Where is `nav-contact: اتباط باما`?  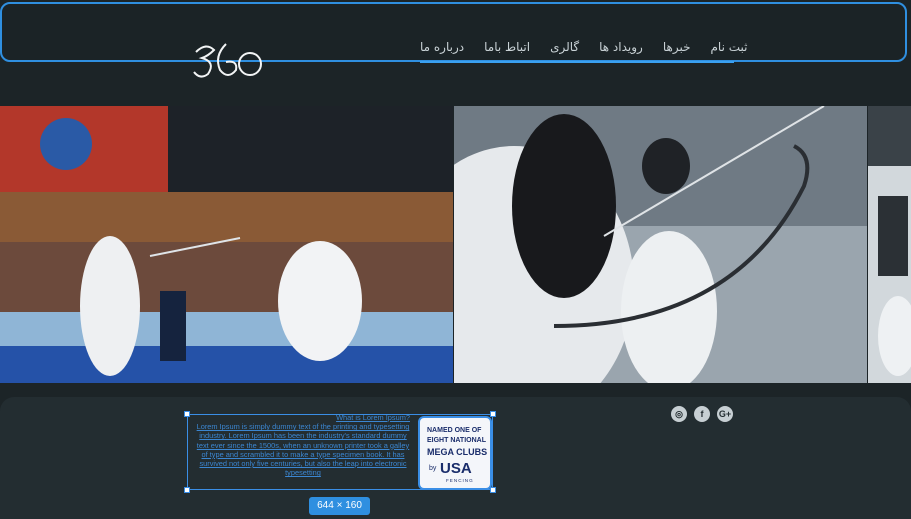 nav-contact: اتباط باما is located at coordinates (507, 50).